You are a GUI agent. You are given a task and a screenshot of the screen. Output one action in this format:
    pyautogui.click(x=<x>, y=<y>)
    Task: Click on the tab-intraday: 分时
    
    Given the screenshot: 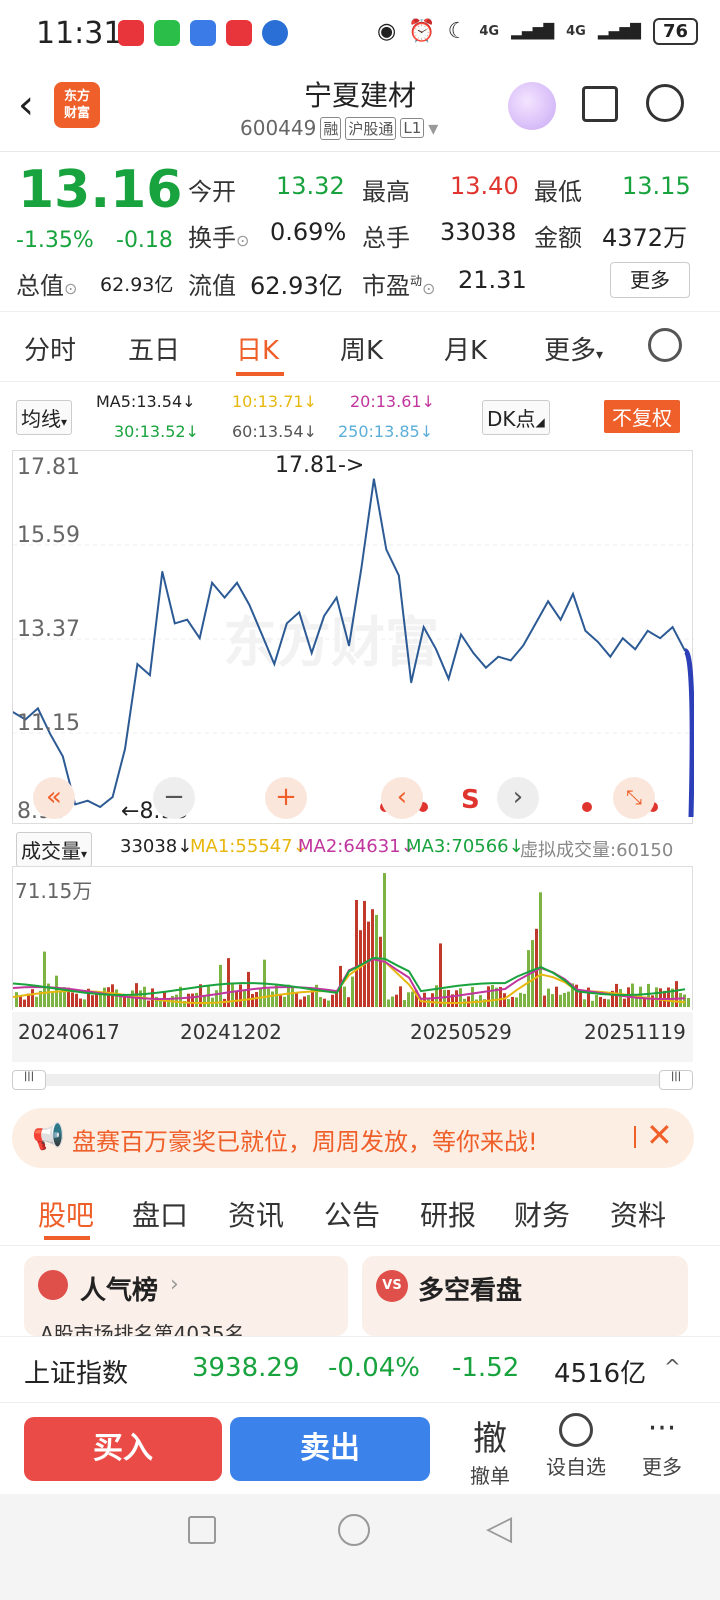 What is the action you would take?
    pyautogui.click(x=50, y=348)
    